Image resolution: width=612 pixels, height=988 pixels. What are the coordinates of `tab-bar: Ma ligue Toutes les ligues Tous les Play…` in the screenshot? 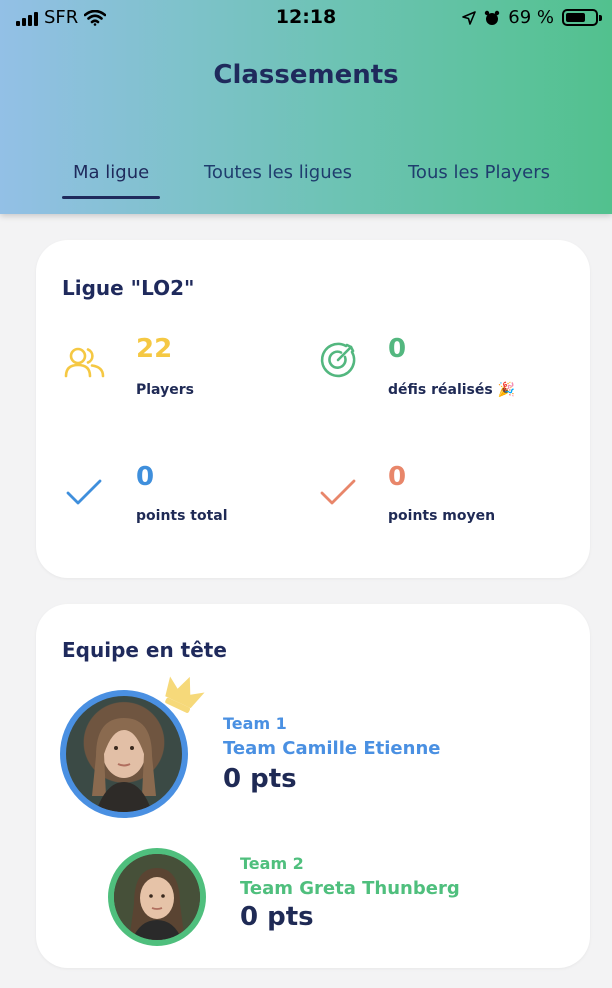 It's located at (306, 181).